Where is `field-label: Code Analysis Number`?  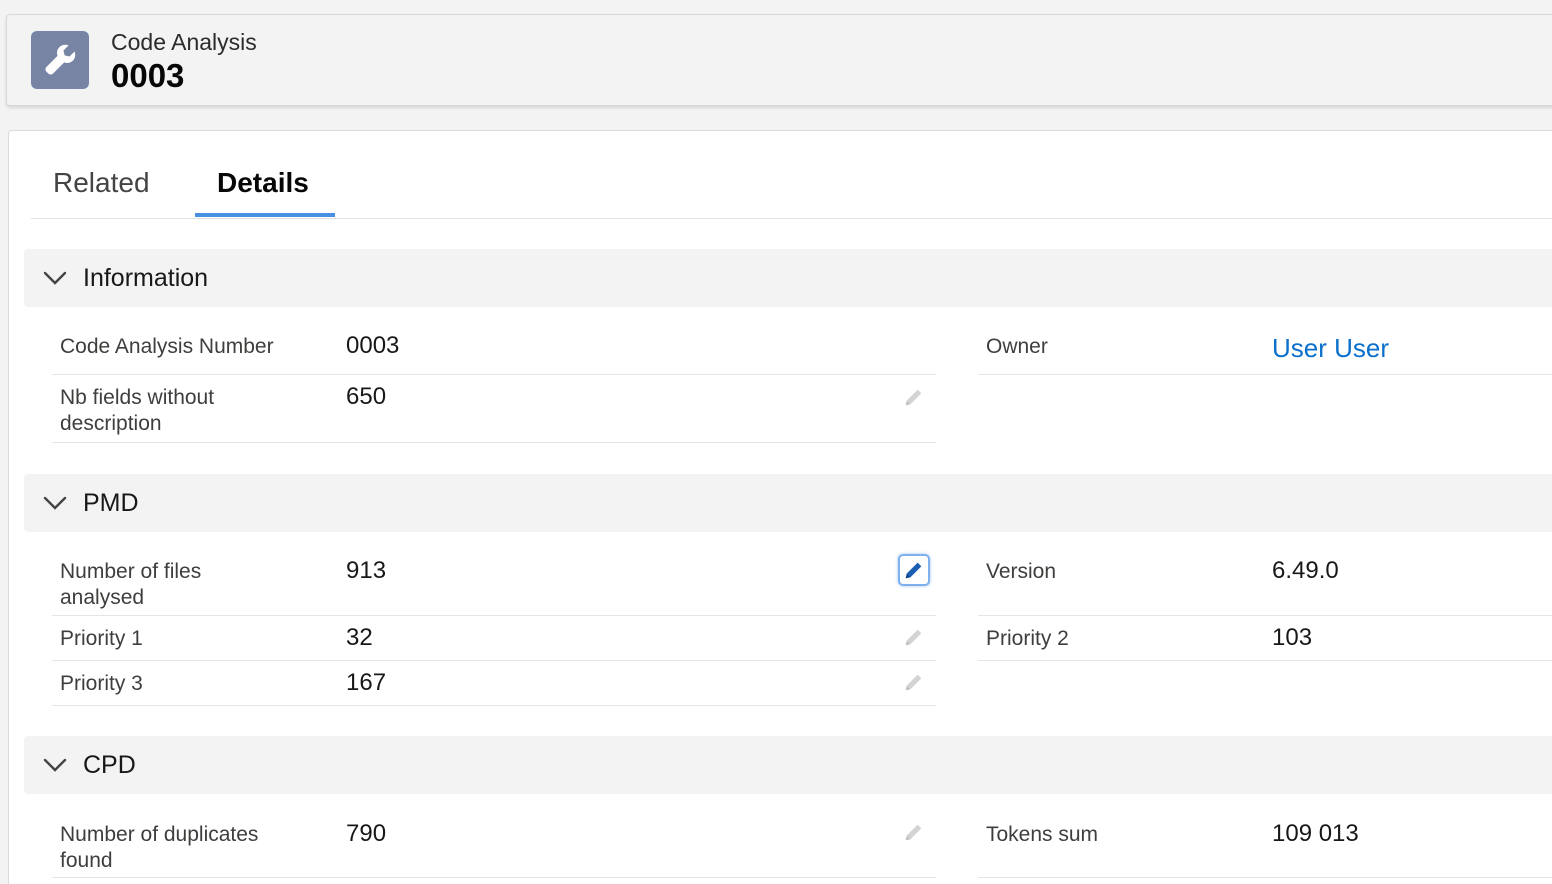
field-label: Code Analysis Number is located at coordinates (167, 346).